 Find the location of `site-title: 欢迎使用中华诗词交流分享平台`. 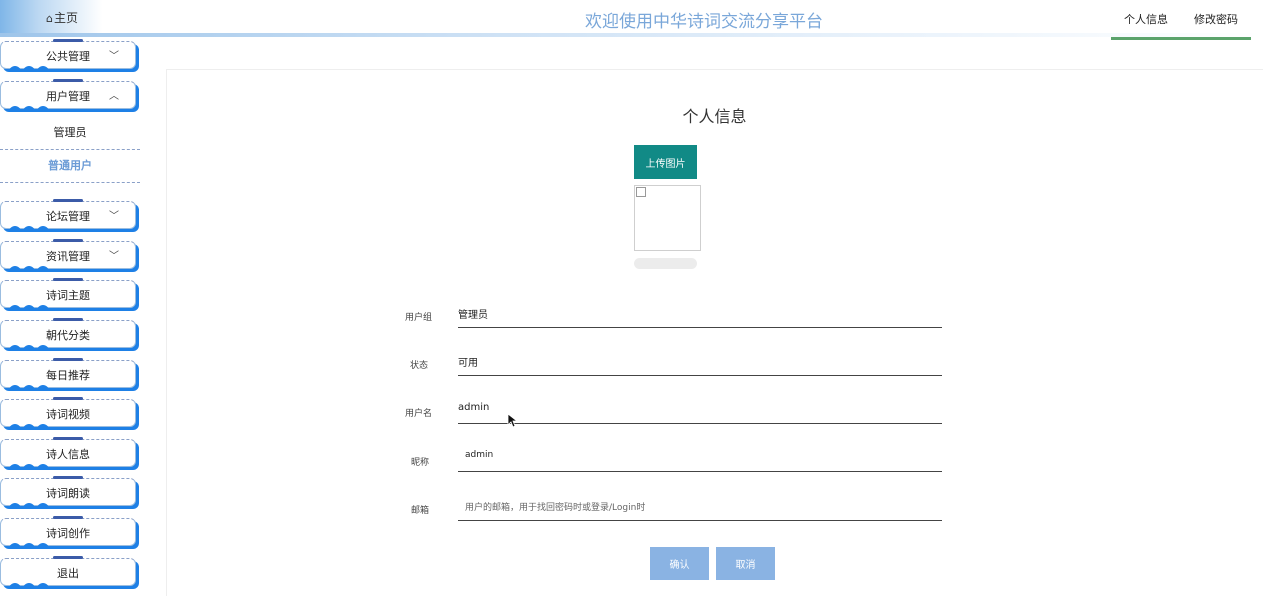

site-title: 欢迎使用中华诗词交流分享平台 is located at coordinates (704, 22).